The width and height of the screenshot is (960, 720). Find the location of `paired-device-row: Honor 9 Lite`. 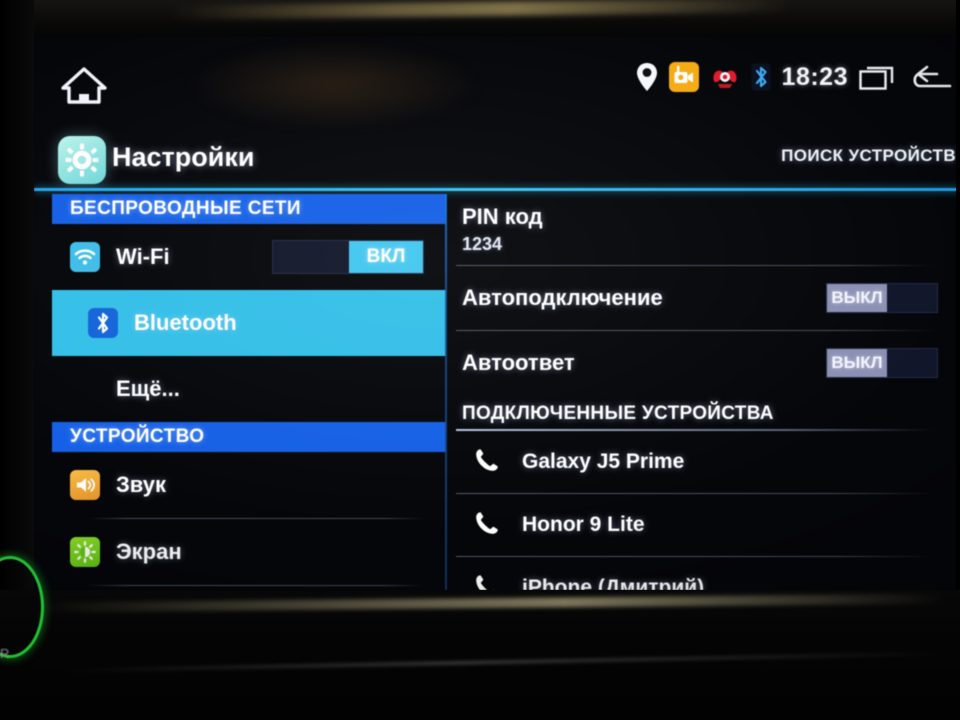

paired-device-row: Honor 9 Lite is located at coordinates (703, 525).